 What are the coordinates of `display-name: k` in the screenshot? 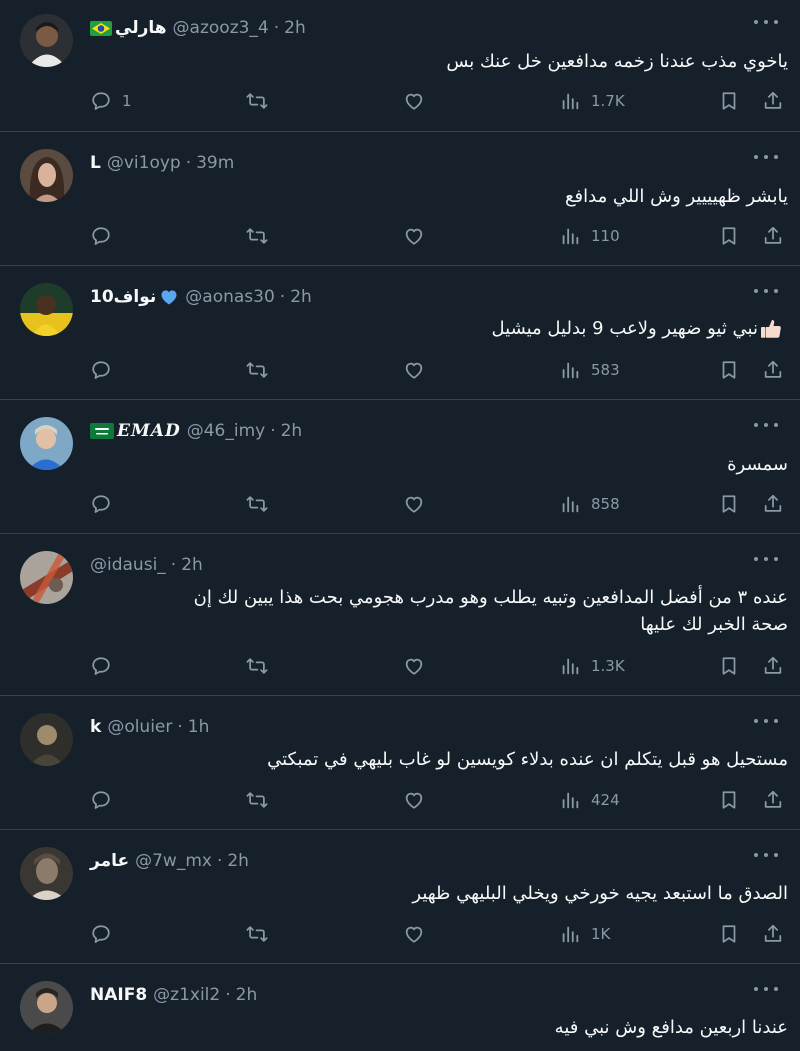 It's located at (95, 727).